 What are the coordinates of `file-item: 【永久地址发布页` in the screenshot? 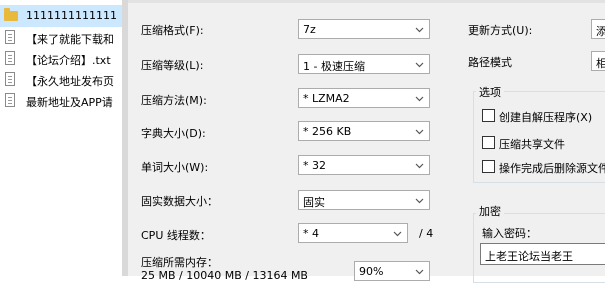 It's located at (61, 80).